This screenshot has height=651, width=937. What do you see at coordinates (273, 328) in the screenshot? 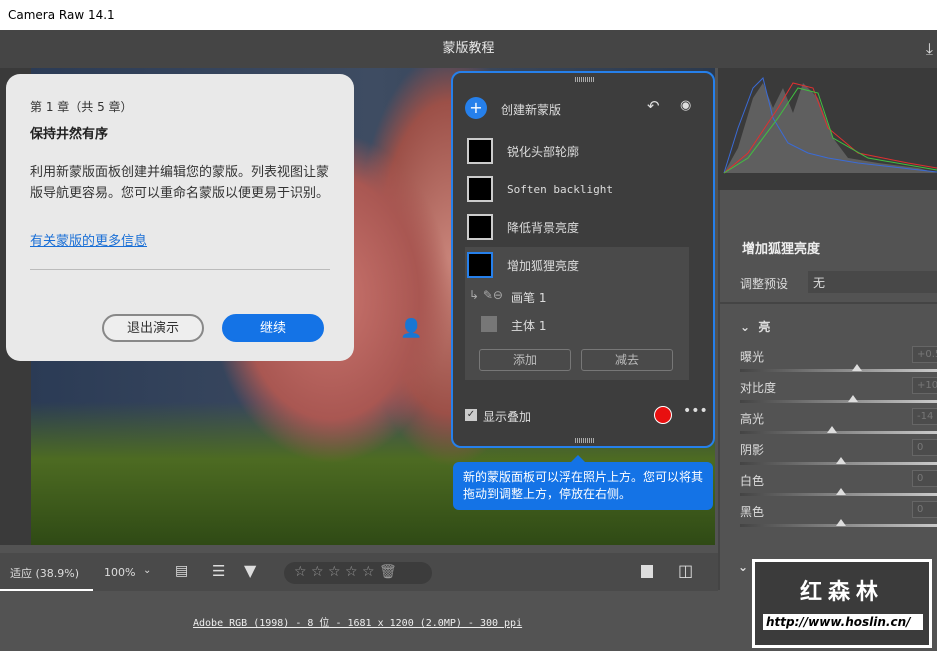
I see `continue-button: 继续` at bounding box center [273, 328].